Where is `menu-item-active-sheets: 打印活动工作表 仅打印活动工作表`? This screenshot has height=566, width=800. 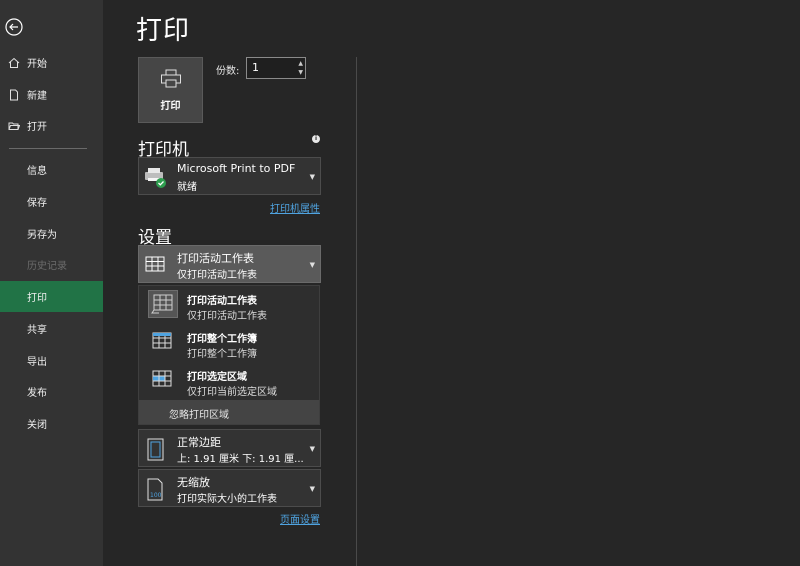 menu-item-active-sheets: 打印活动工作表 仅打印活动工作表 is located at coordinates (229, 305).